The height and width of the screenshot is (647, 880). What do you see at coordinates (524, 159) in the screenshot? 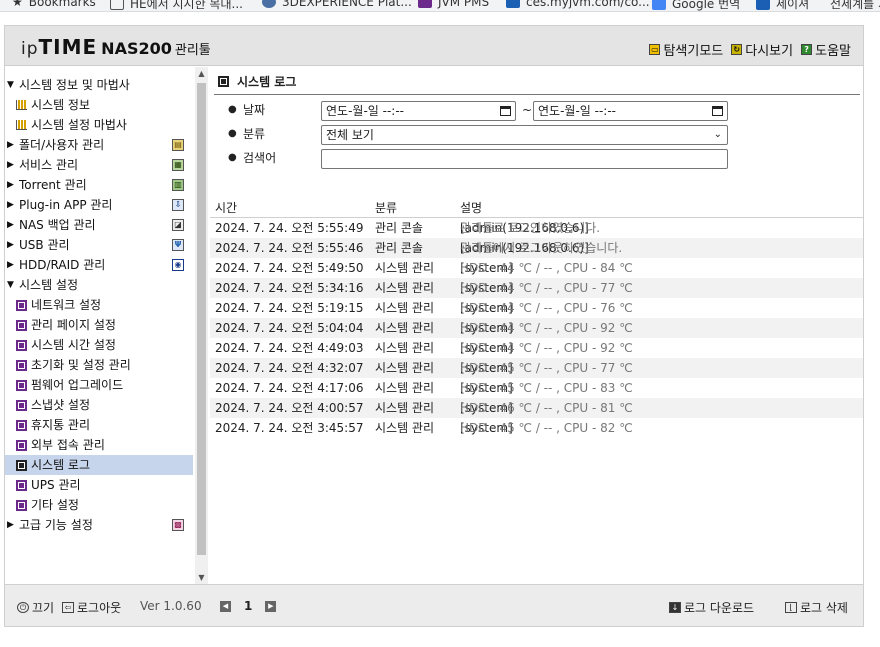
I see `search-input` at bounding box center [524, 159].